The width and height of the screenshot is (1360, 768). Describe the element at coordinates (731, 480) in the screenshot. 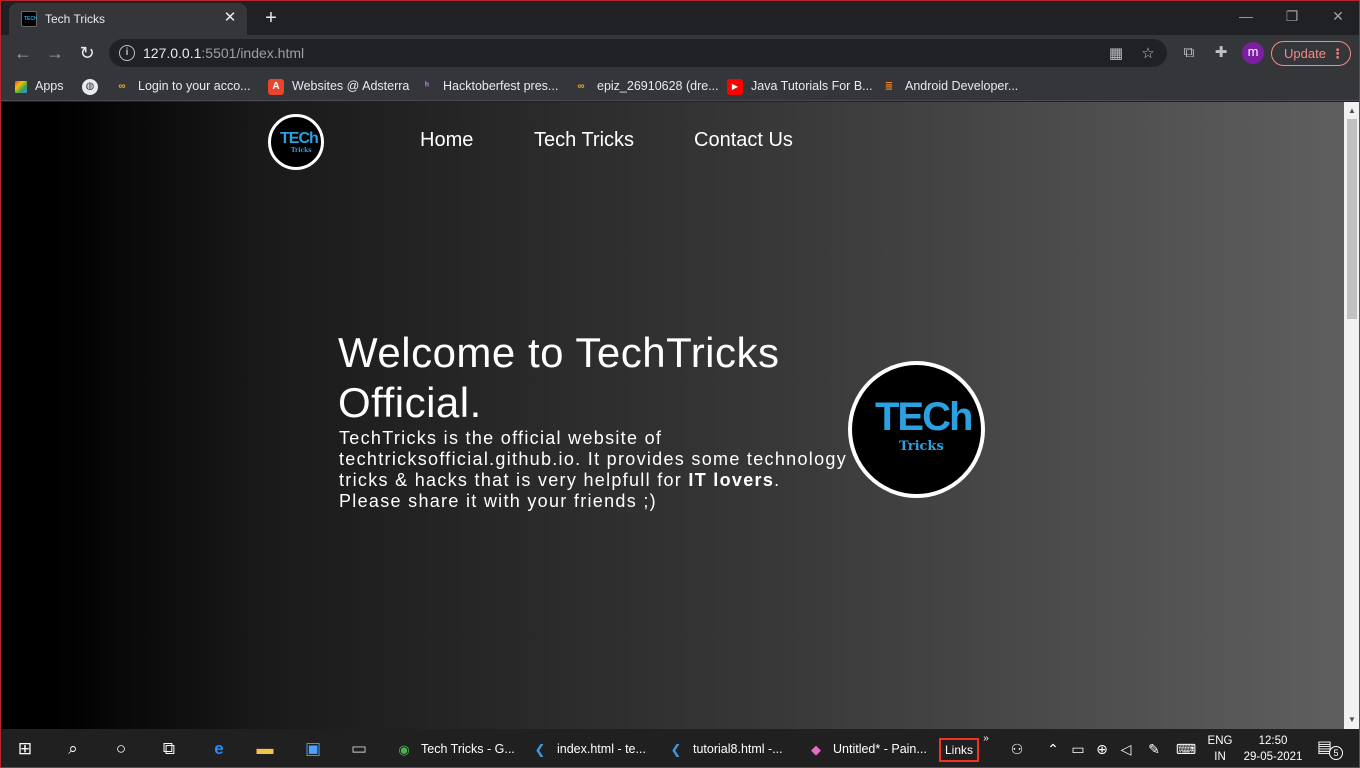

I see `hero-text-bold: IT lovers` at that location.